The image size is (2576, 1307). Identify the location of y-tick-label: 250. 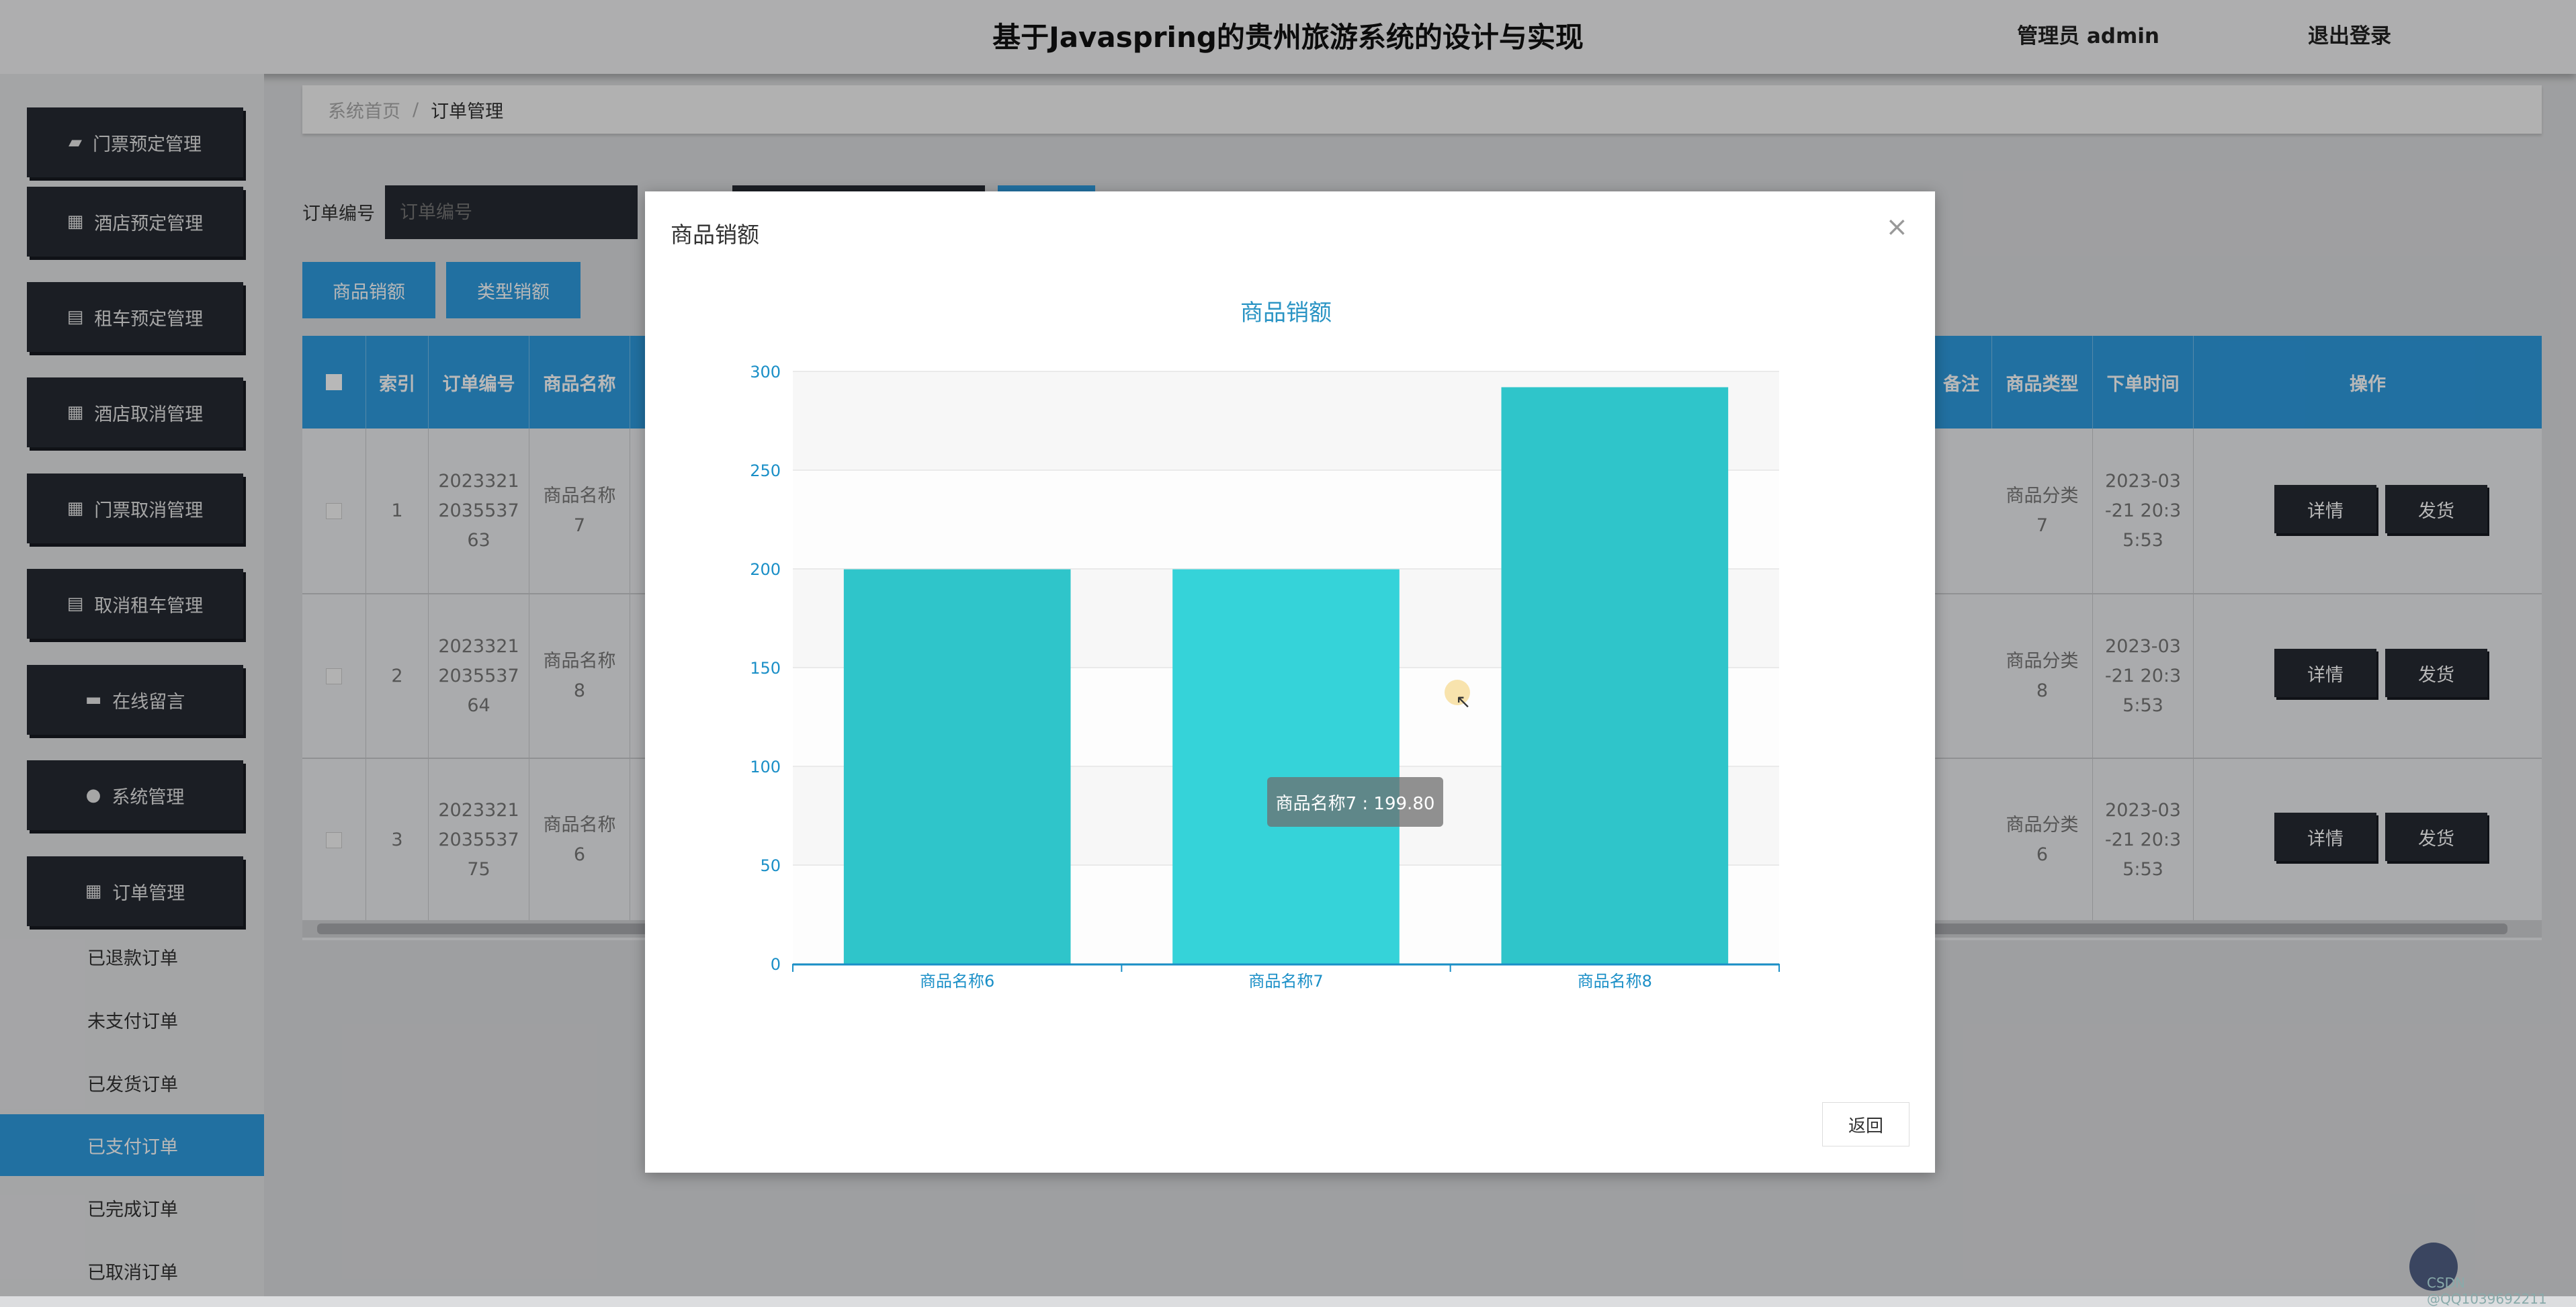
(765, 470).